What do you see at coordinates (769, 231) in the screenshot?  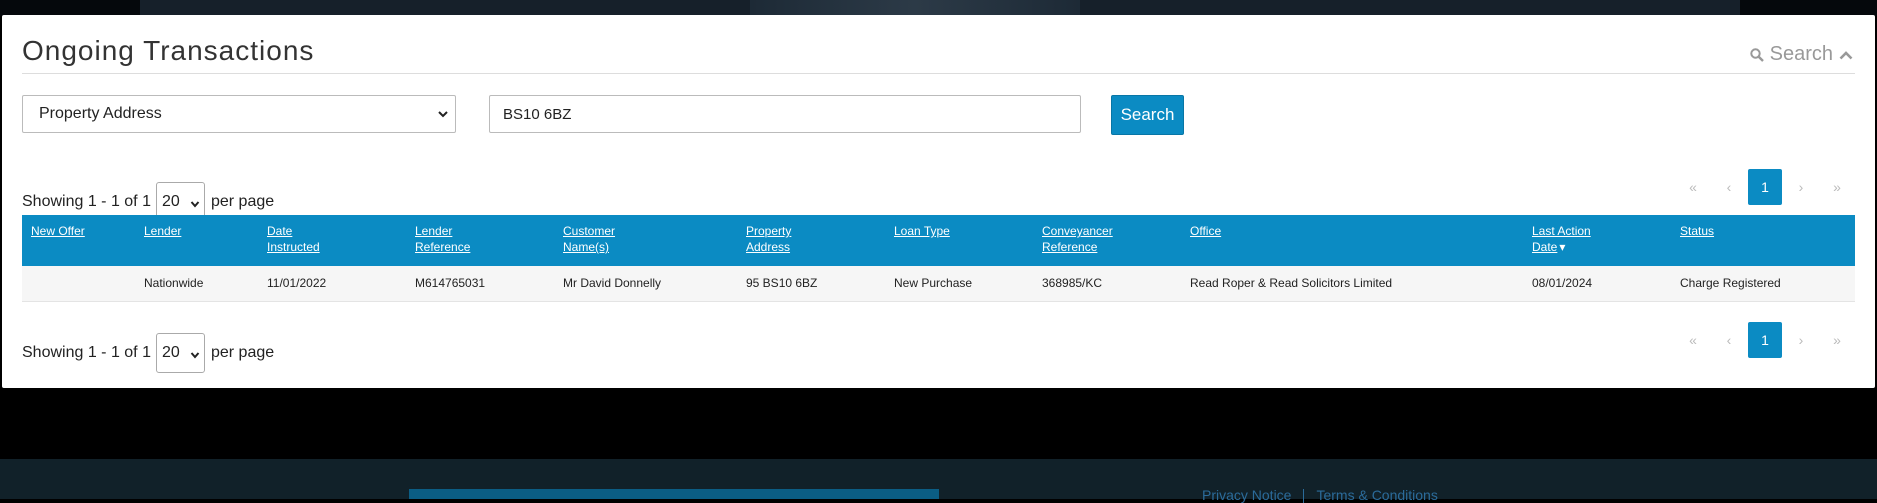 I see `column-header-label: Property` at bounding box center [769, 231].